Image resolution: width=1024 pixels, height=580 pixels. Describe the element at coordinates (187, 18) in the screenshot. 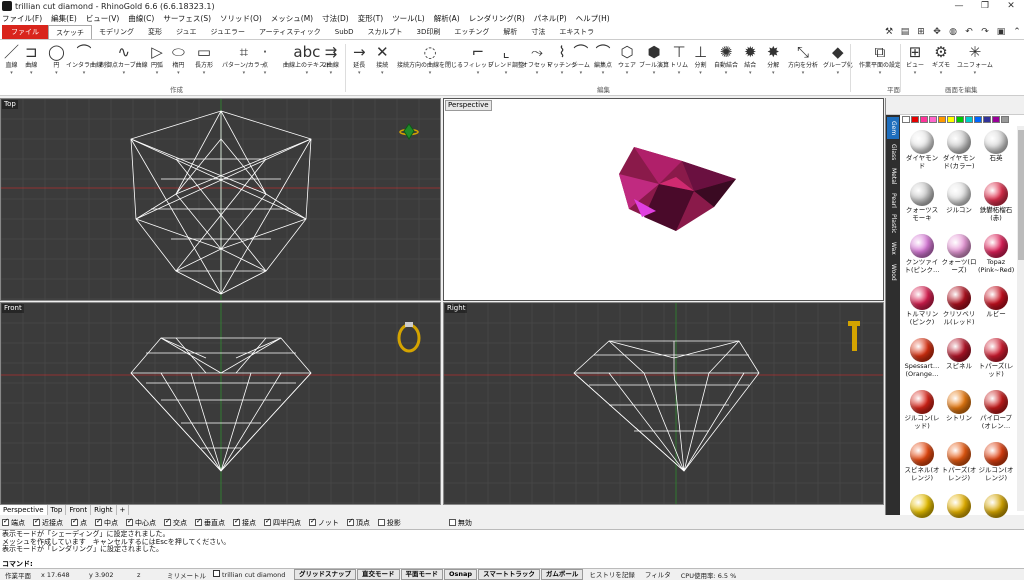

I see `menu-item: サーフェス(S)` at that location.